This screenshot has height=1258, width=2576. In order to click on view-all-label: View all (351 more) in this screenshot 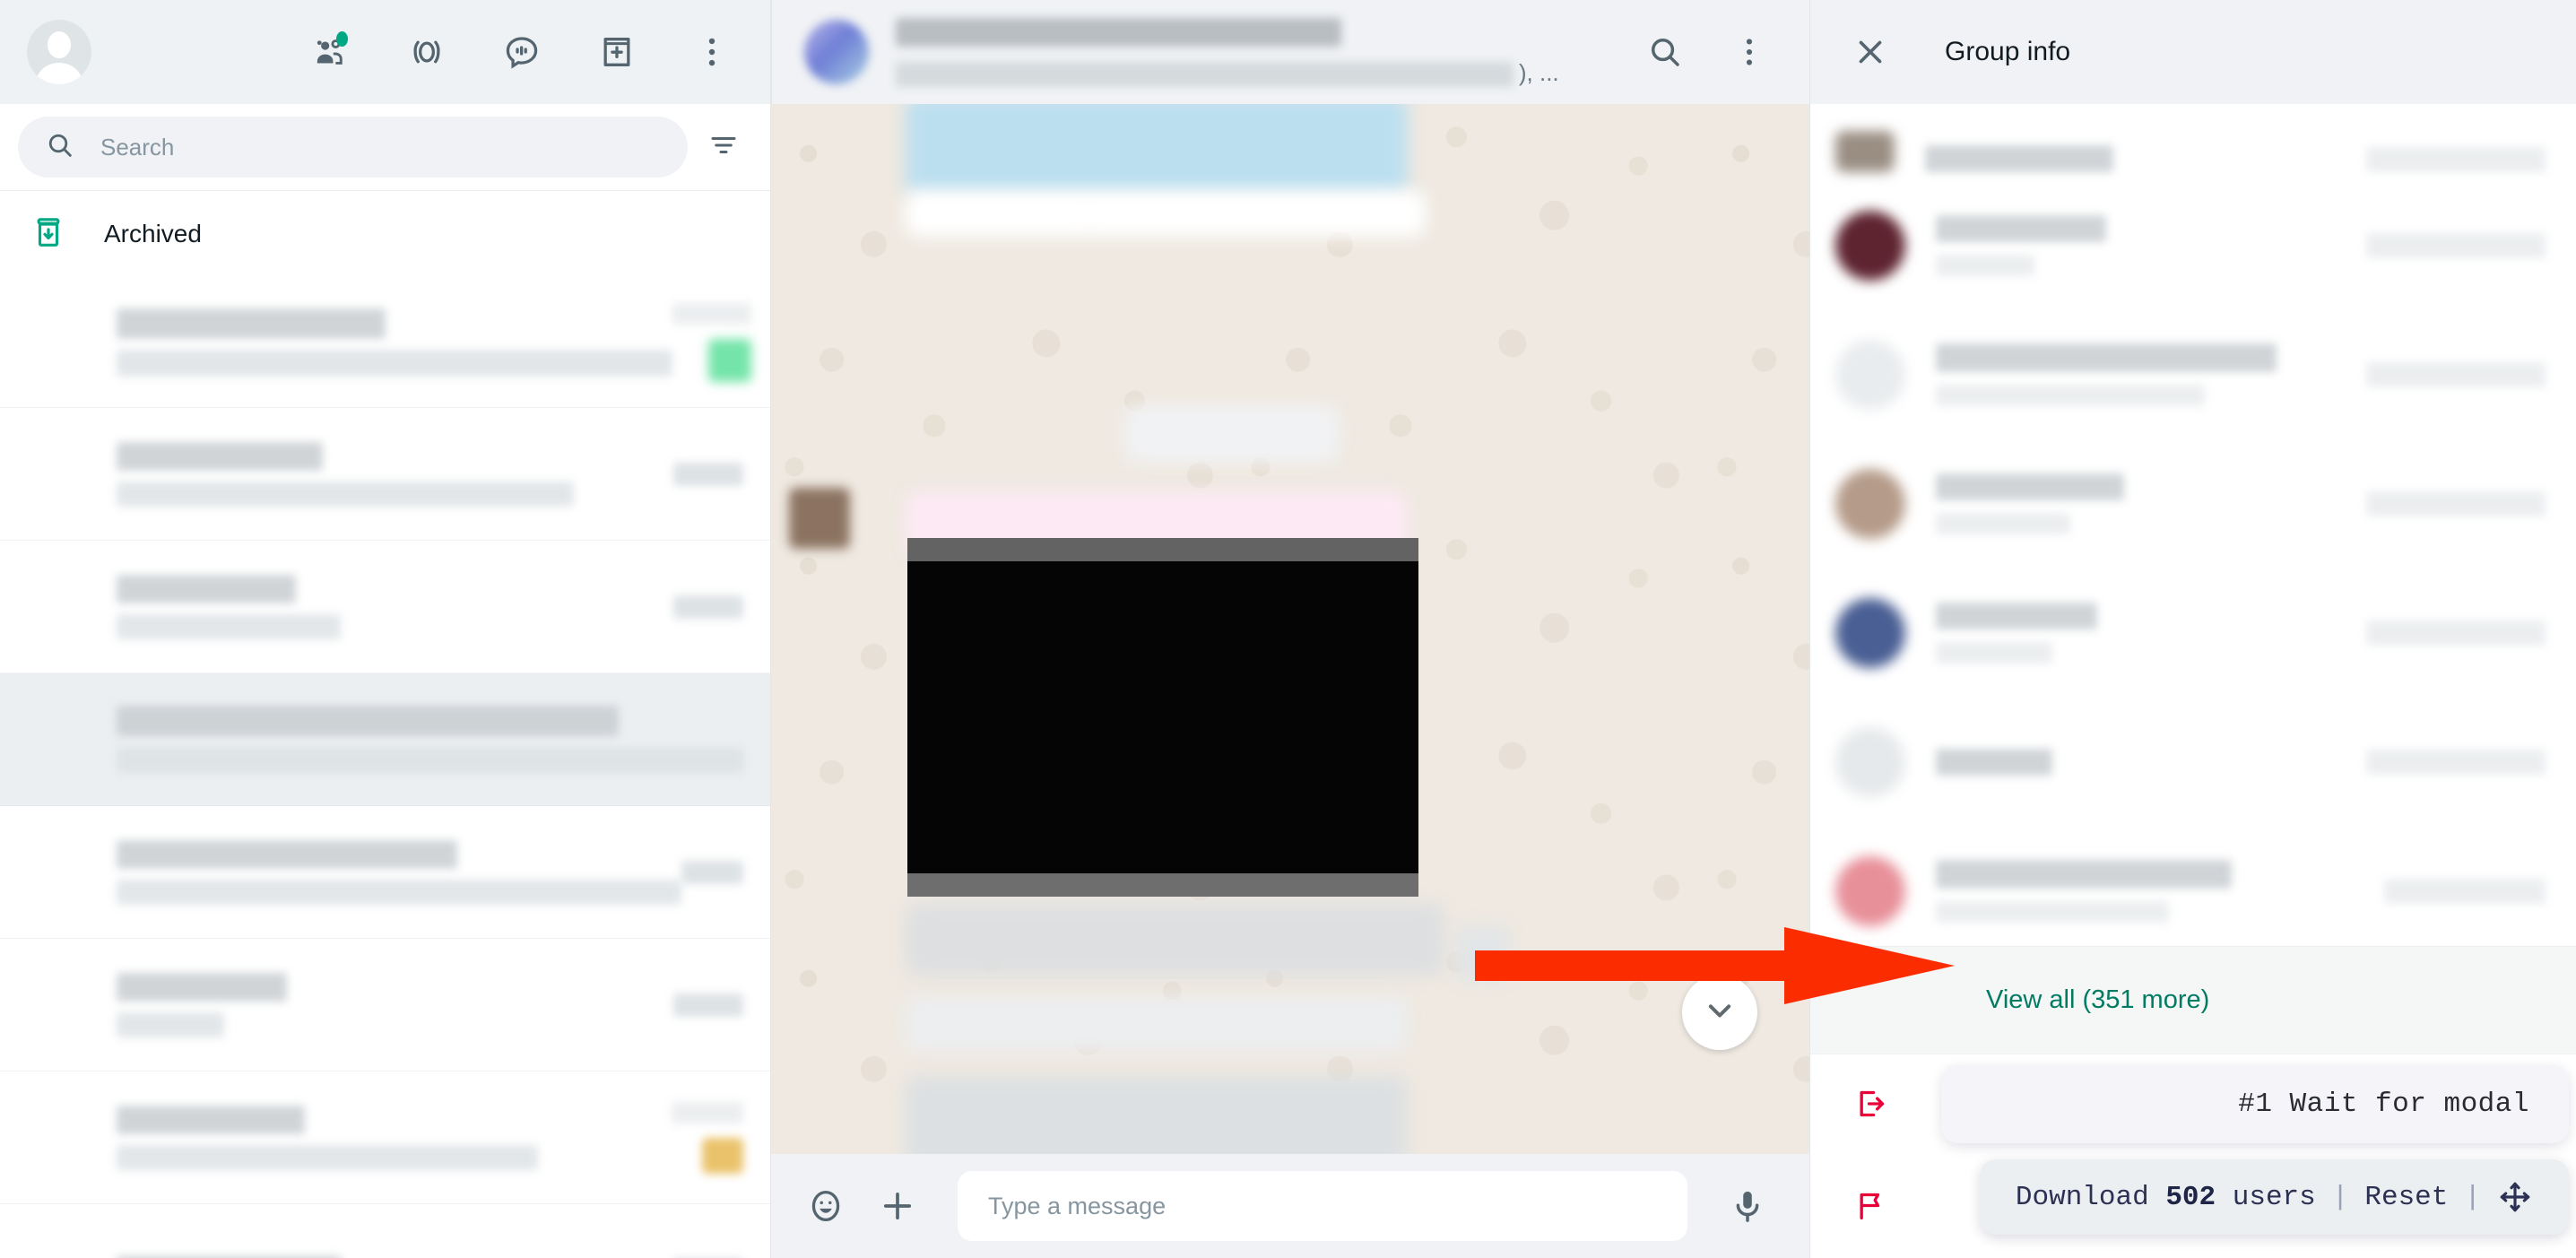, I will do `click(2098, 1000)`.